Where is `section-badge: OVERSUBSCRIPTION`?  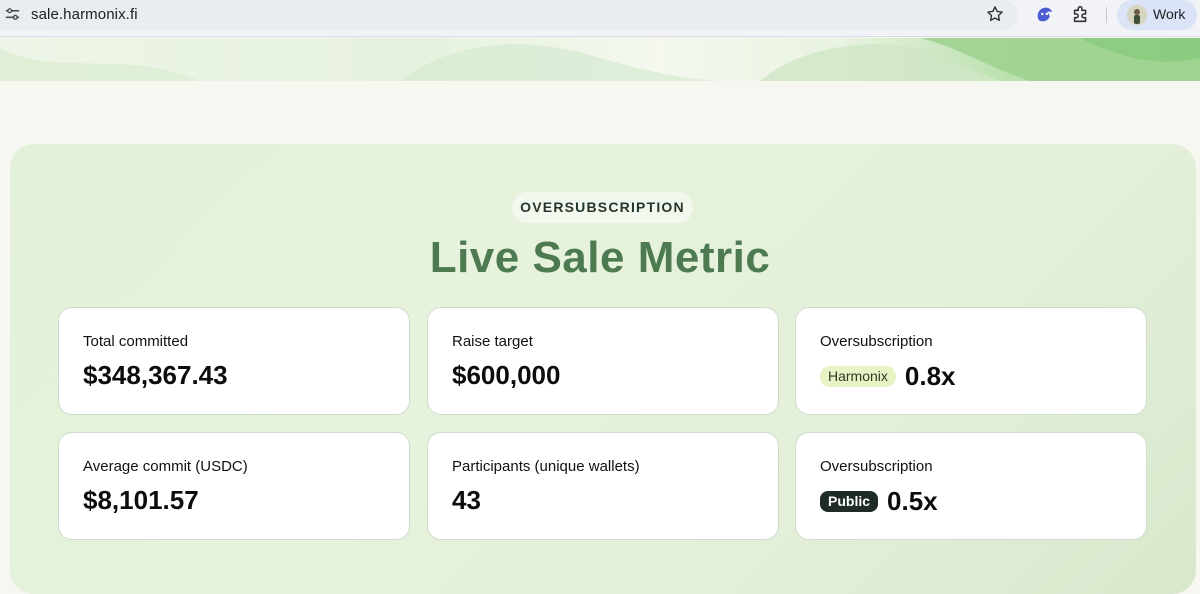 section-badge: OVERSUBSCRIPTION is located at coordinates (602, 207).